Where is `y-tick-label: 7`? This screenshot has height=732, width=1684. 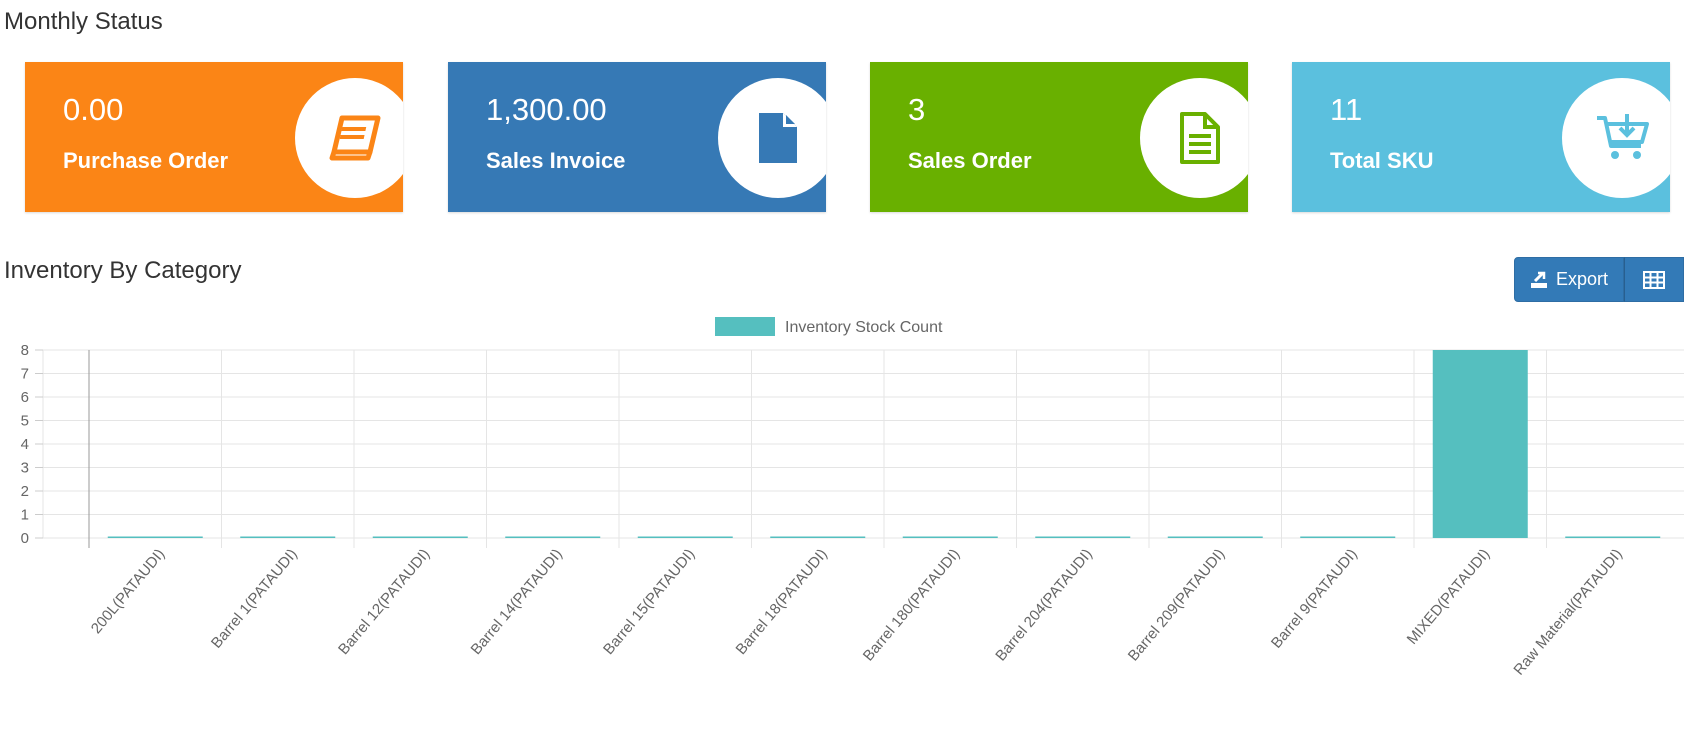
y-tick-label: 7 is located at coordinates (25, 374).